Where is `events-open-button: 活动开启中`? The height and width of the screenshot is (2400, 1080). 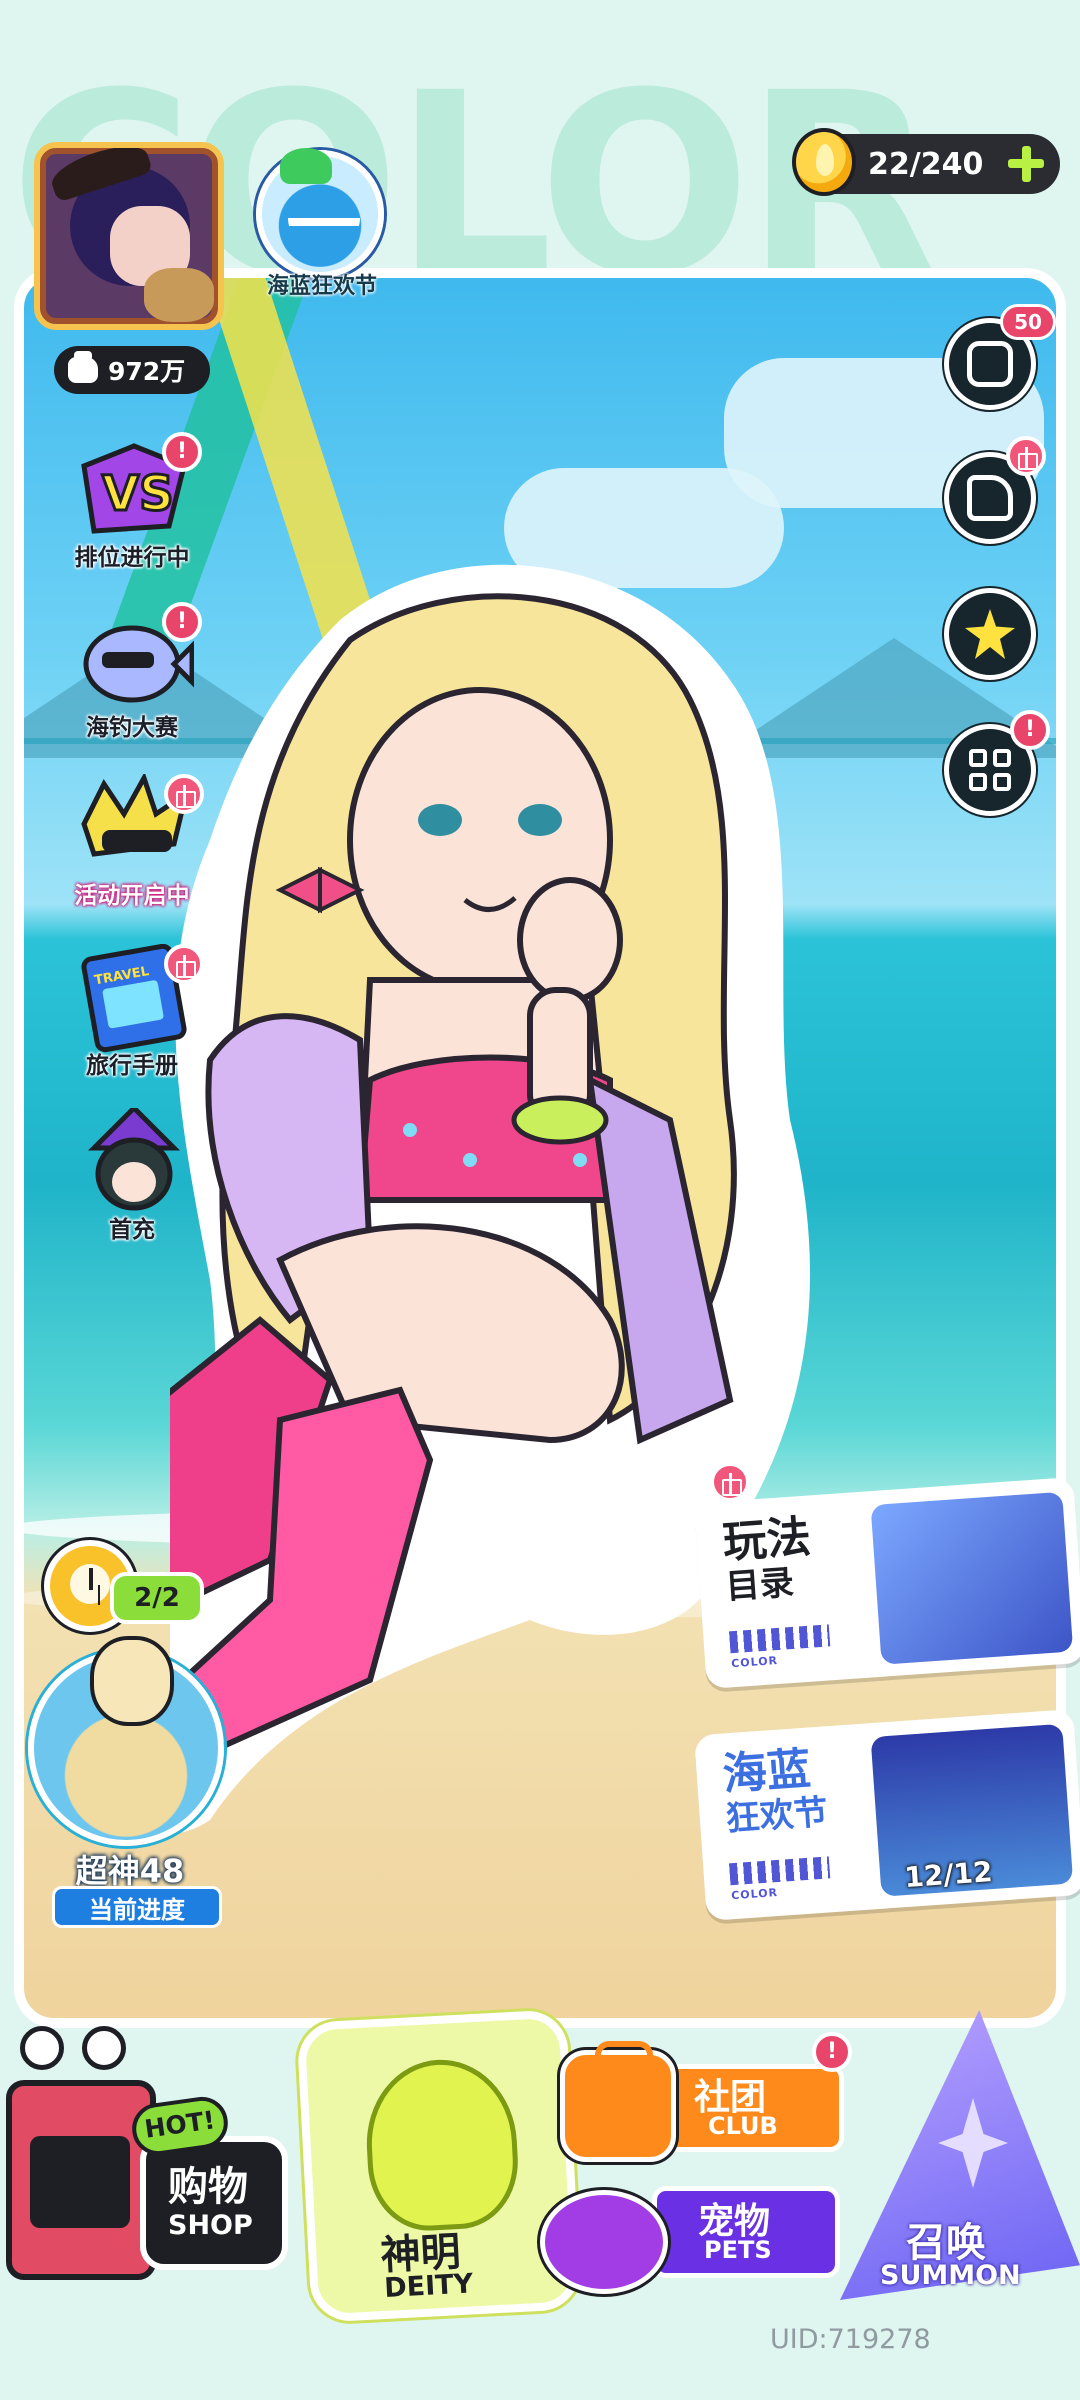
events-open-button: 活动开启中 is located at coordinates (132, 849).